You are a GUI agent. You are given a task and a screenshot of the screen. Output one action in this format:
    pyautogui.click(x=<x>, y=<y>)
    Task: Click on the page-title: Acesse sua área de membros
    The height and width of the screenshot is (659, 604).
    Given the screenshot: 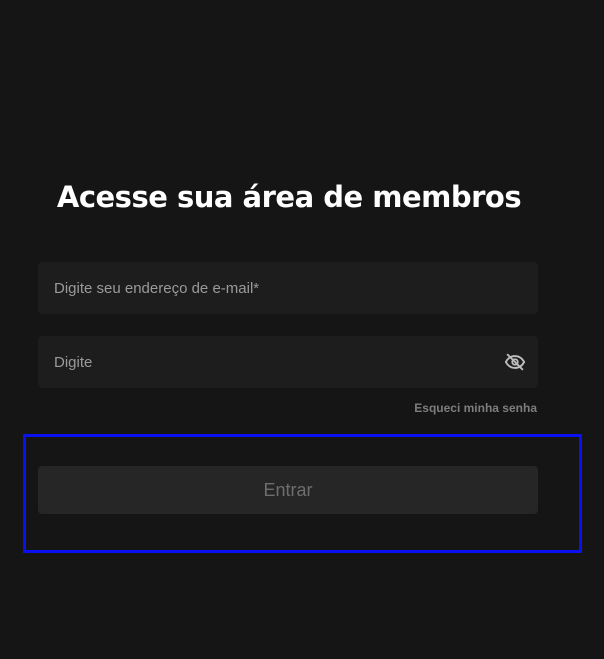 What is the action you would take?
    pyautogui.click(x=289, y=197)
    